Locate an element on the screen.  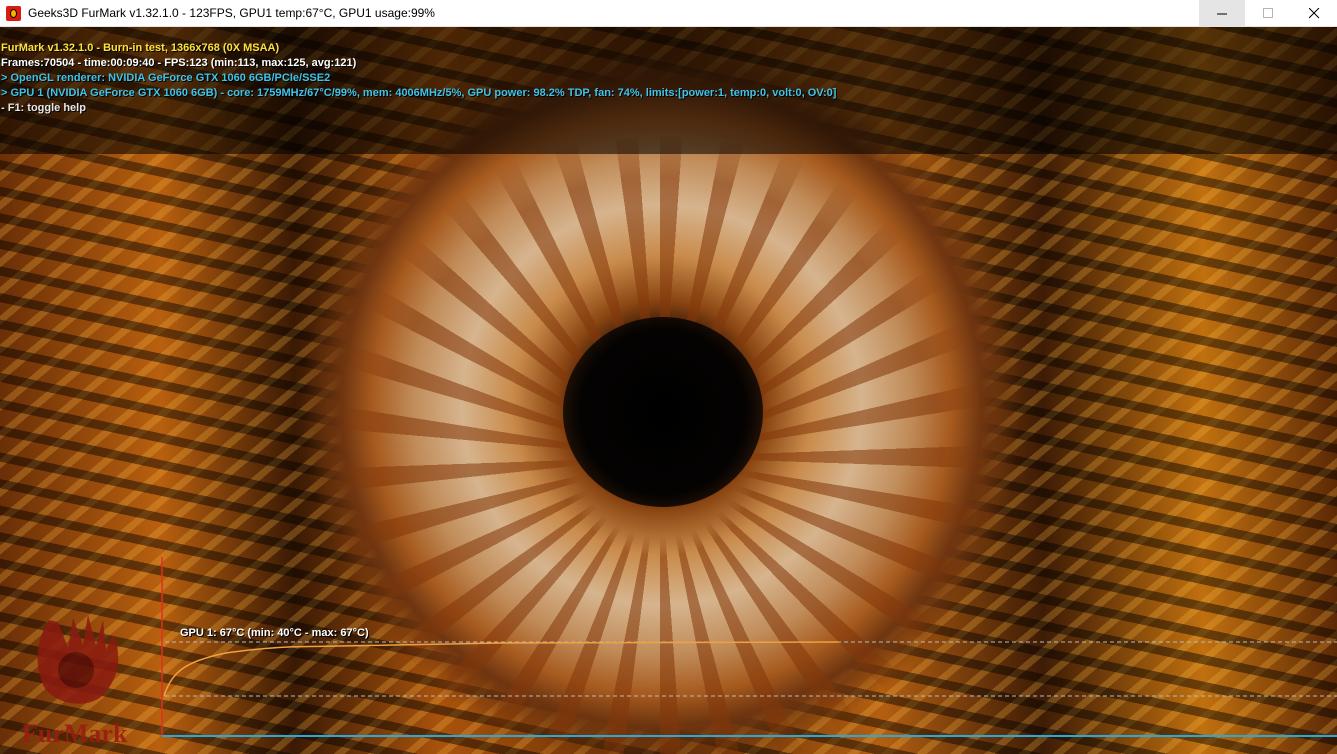
maximize-icon is located at coordinates (1267, 13).